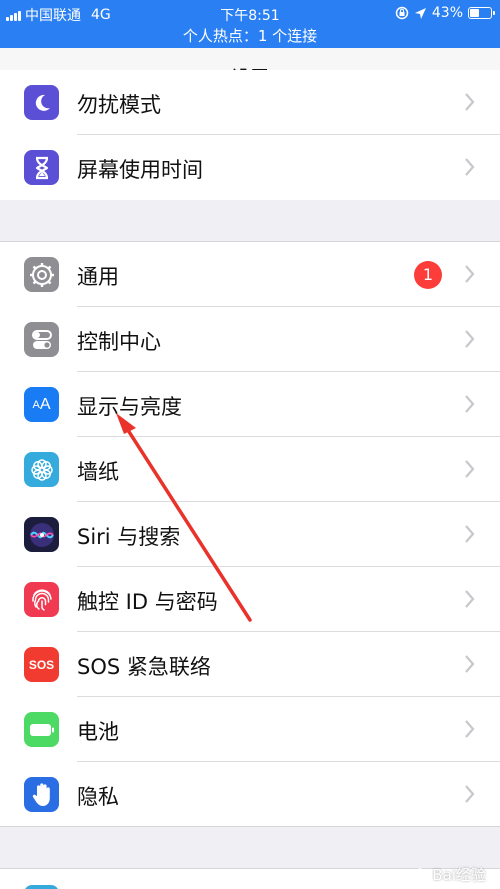 The height and width of the screenshot is (889, 500). What do you see at coordinates (98, 732) in the screenshot?
I see `settings-row-label: 电池` at bounding box center [98, 732].